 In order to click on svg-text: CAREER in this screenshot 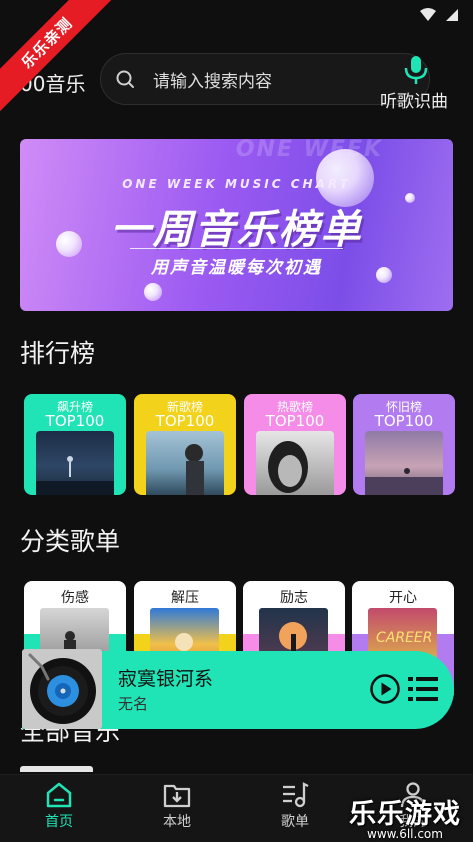, I will do `click(404, 638)`.